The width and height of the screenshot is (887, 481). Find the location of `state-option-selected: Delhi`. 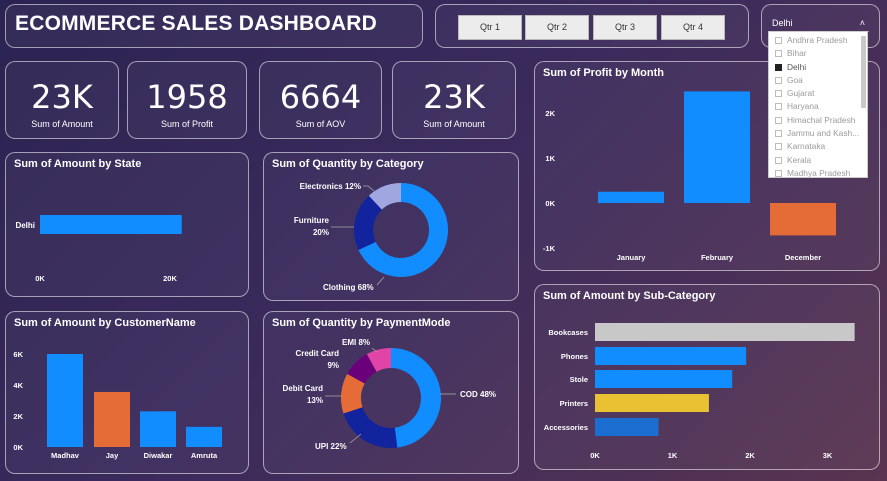

state-option-selected: Delhi is located at coordinates (818, 67).